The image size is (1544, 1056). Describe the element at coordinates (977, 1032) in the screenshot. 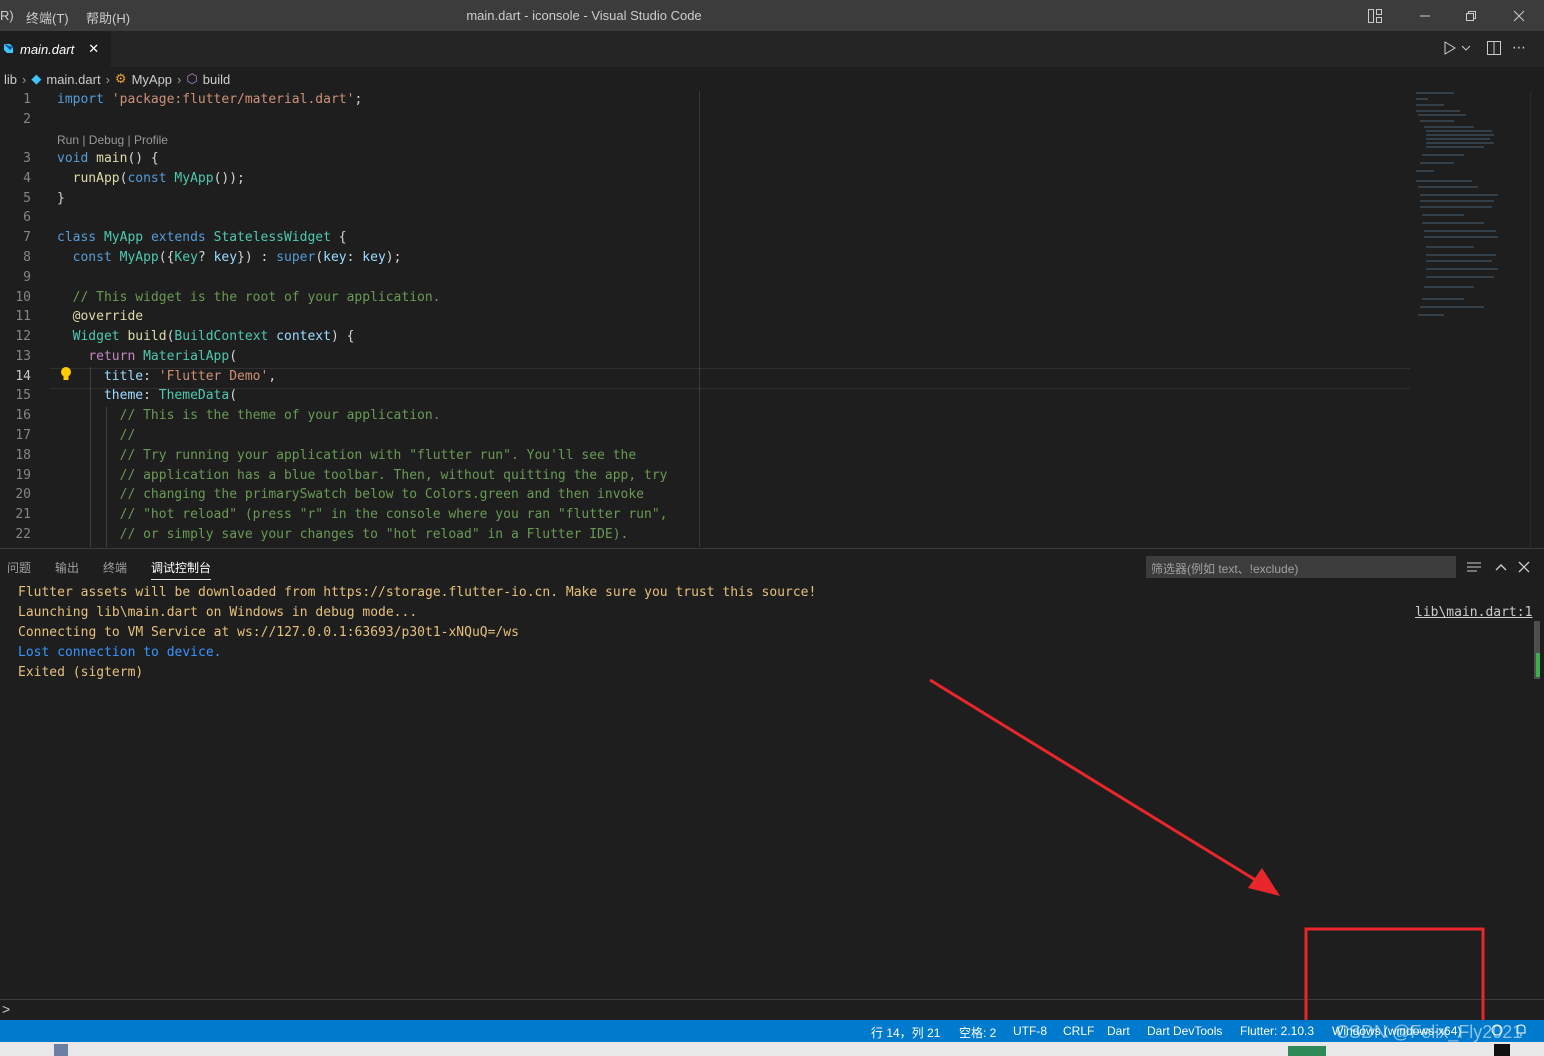

I see `indentation: 空格: 2` at that location.